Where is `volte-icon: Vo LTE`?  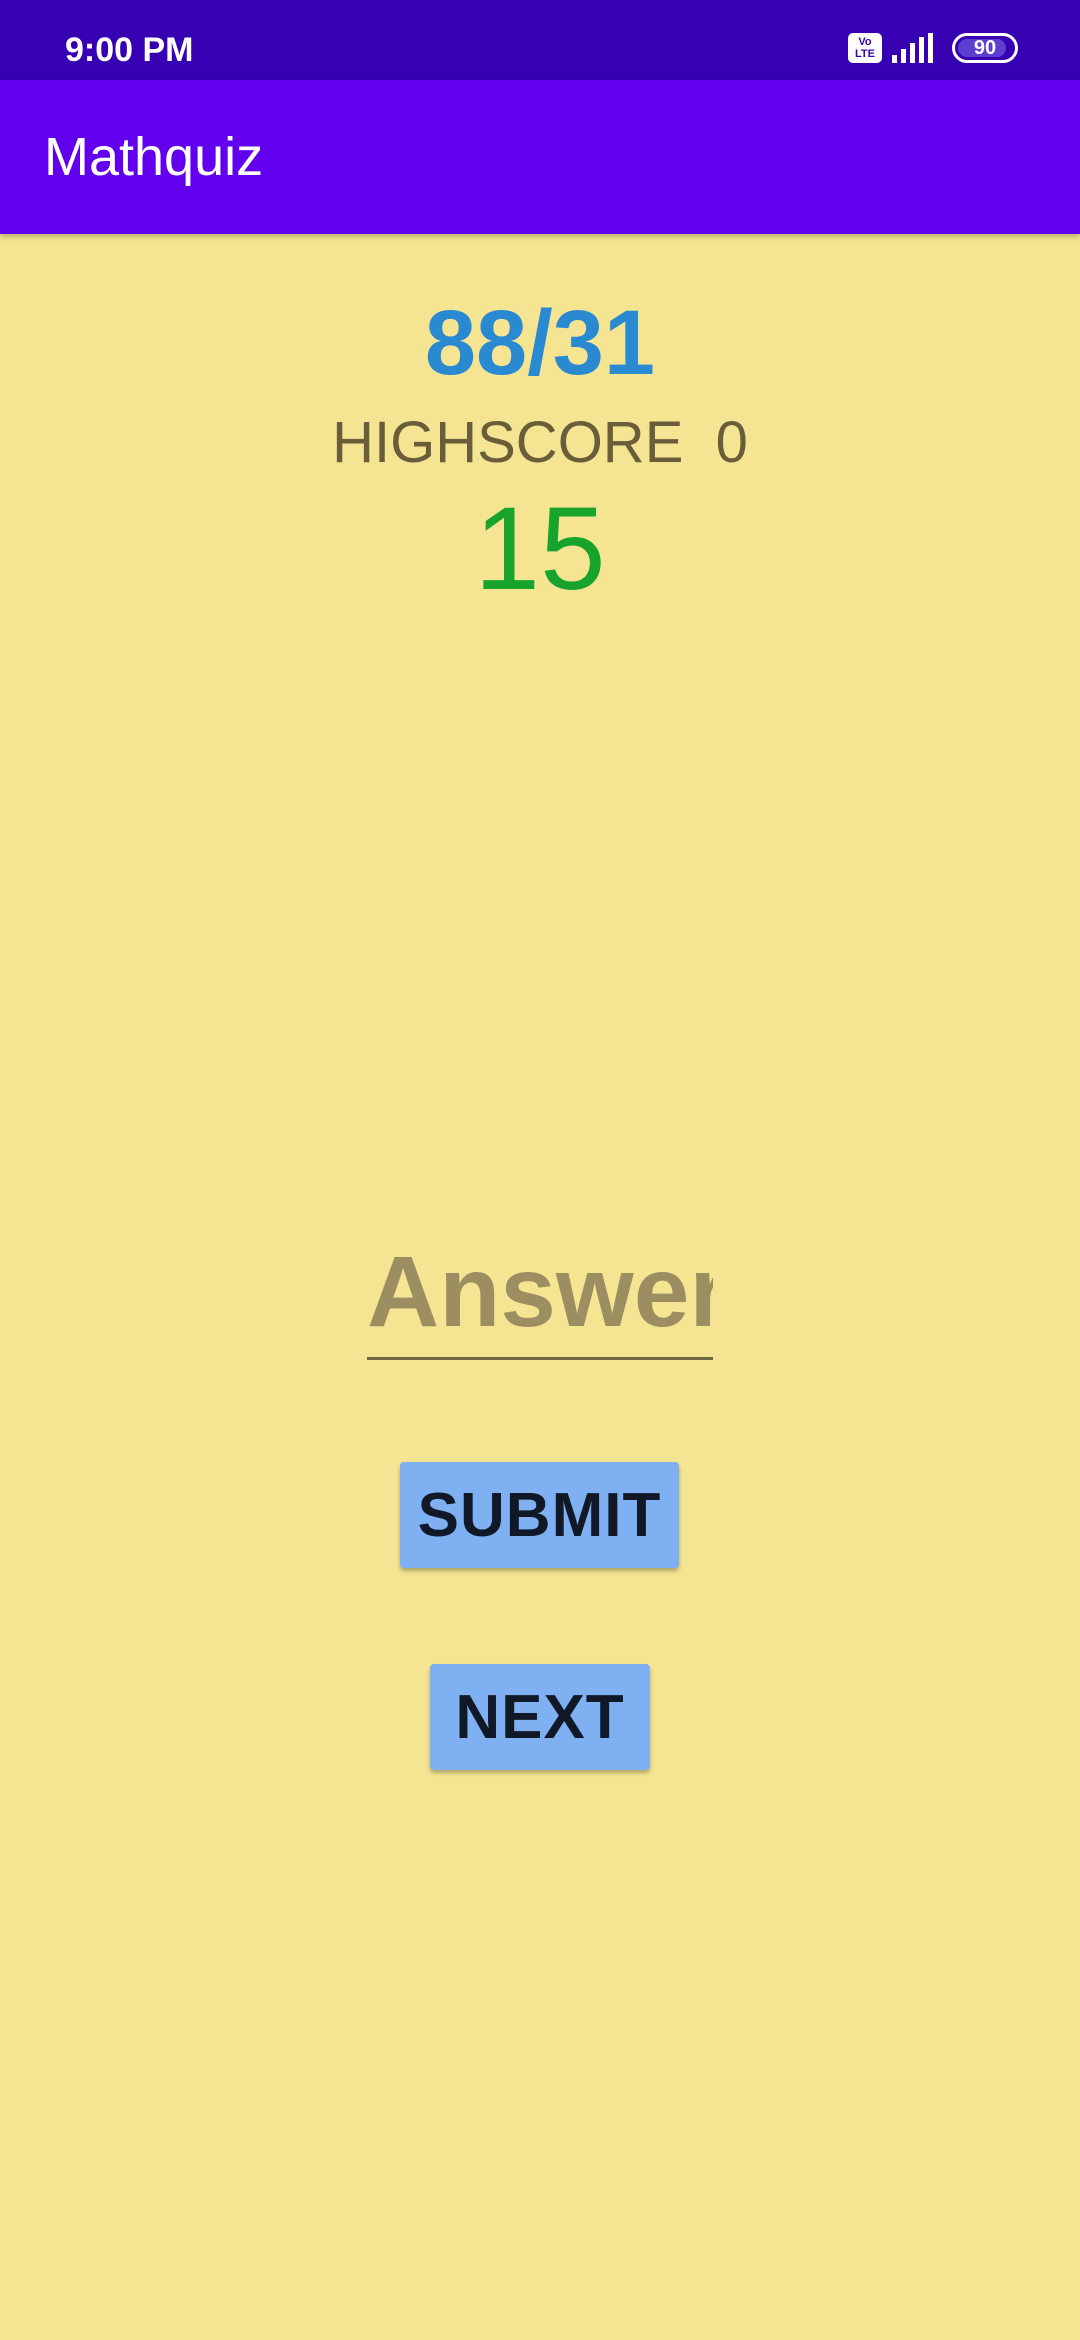 volte-icon: Vo LTE is located at coordinates (865, 48).